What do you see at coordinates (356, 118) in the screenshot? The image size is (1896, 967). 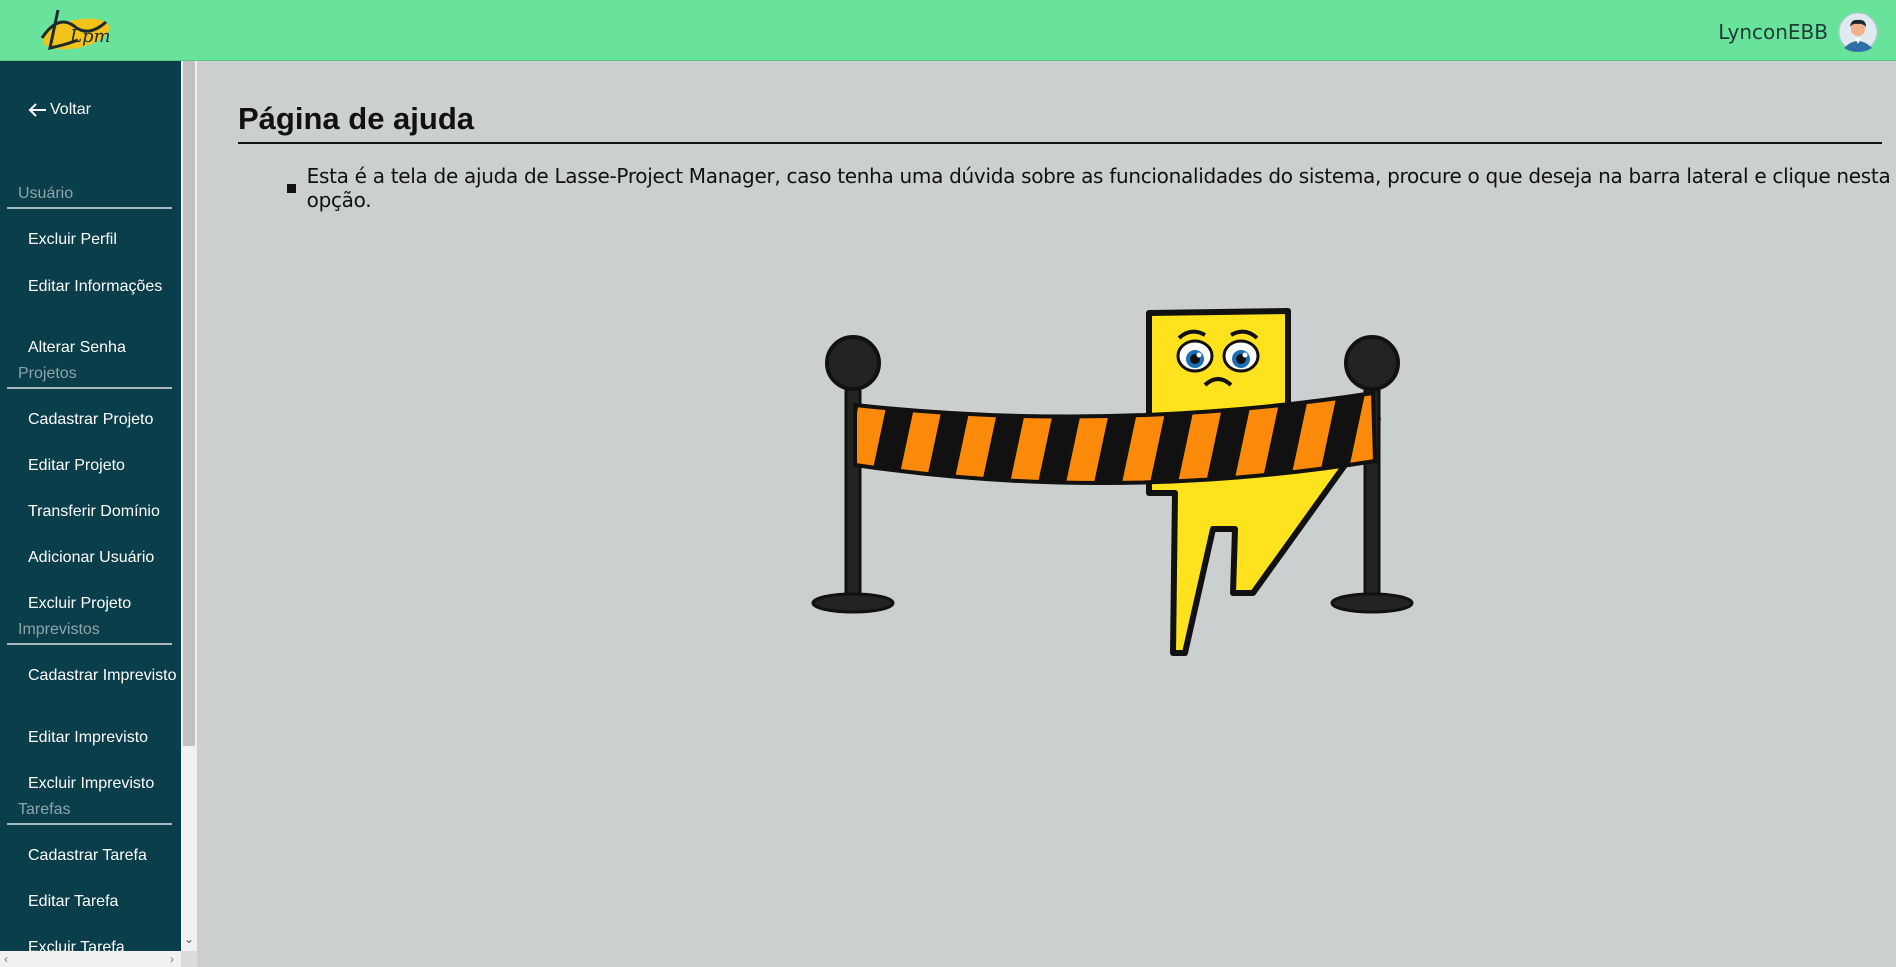 I see `page-title: Página de ajuda` at bounding box center [356, 118].